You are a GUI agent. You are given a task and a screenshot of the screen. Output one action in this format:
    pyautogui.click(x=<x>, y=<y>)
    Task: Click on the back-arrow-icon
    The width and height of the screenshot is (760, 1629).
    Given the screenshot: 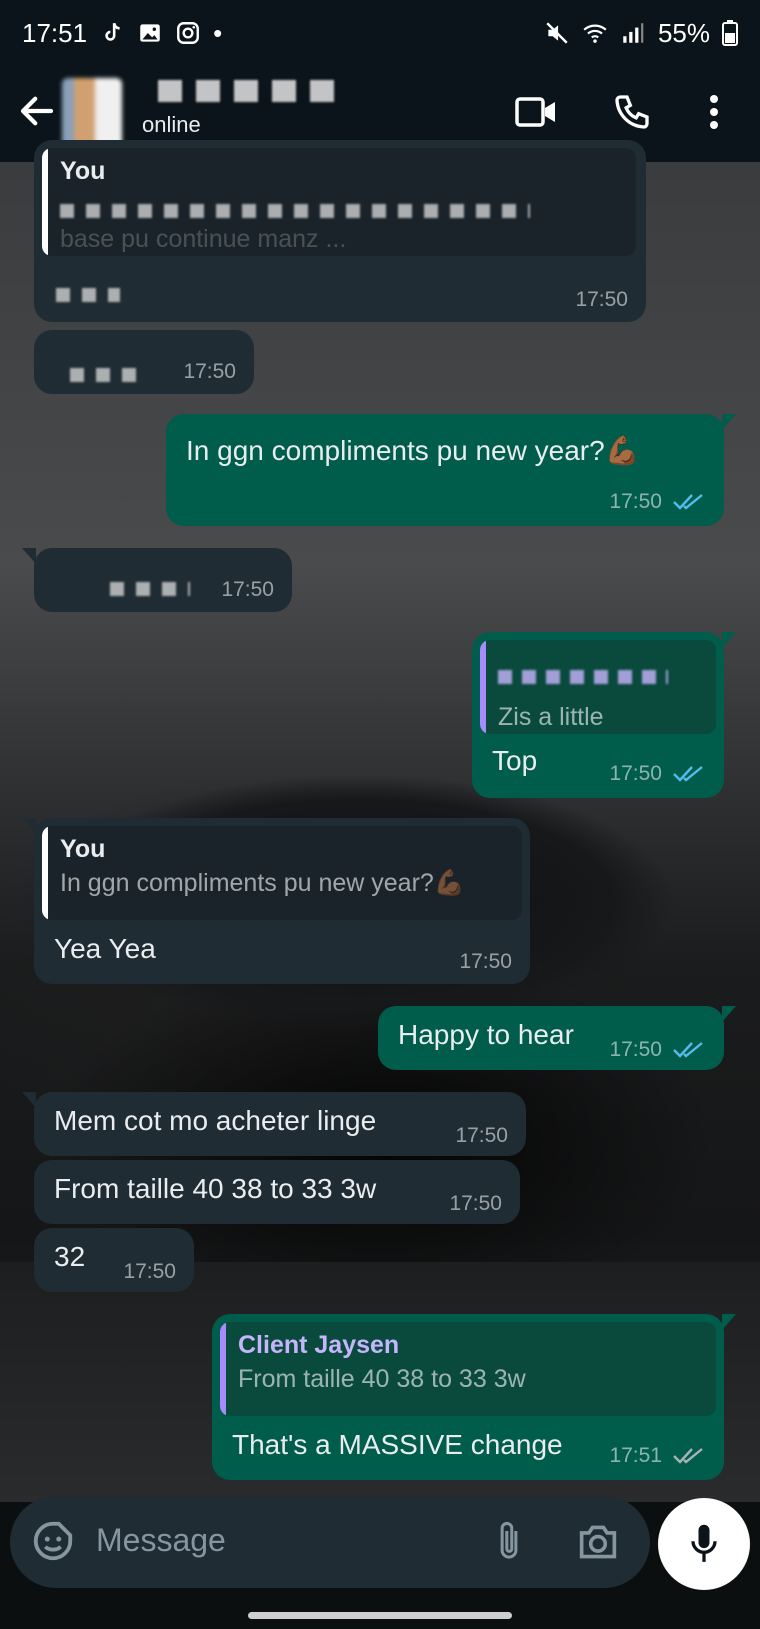 What is the action you would take?
    pyautogui.click(x=37, y=111)
    